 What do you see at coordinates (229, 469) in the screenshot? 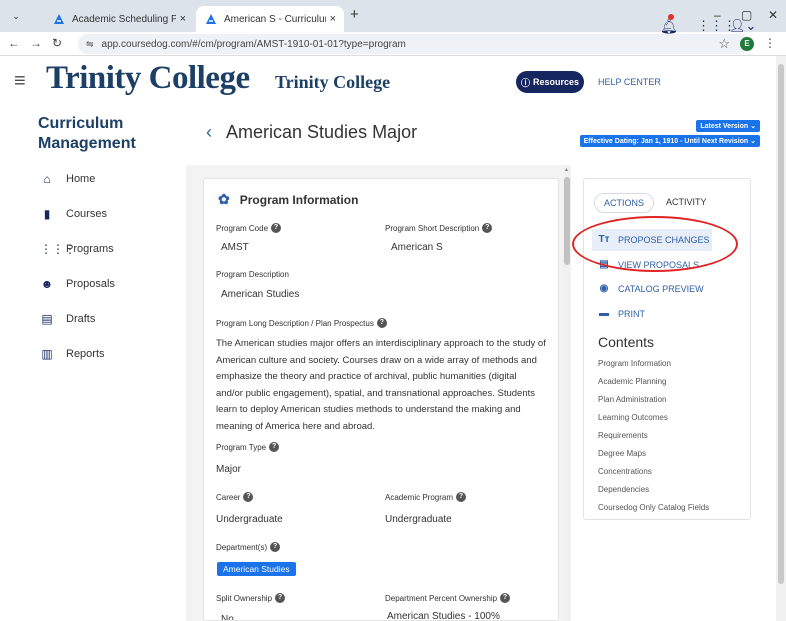
I see `program-type-value: Major` at bounding box center [229, 469].